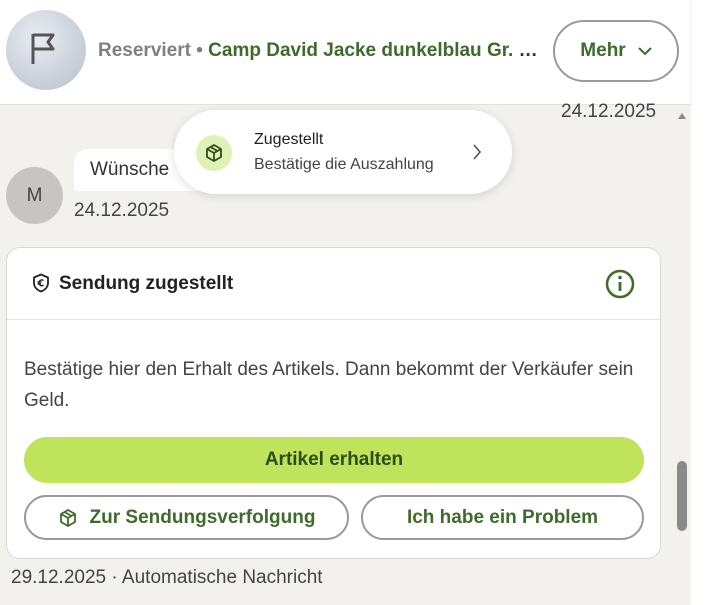  What do you see at coordinates (333, 284) in the screenshot?
I see `card-header: Sendung zugestellt` at bounding box center [333, 284].